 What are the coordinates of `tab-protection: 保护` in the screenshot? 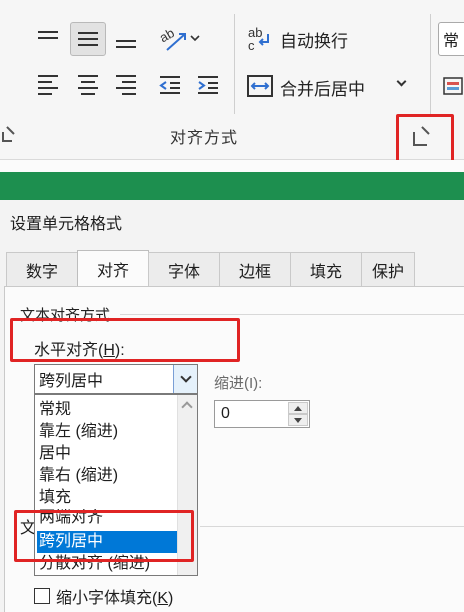 It's located at (388, 269).